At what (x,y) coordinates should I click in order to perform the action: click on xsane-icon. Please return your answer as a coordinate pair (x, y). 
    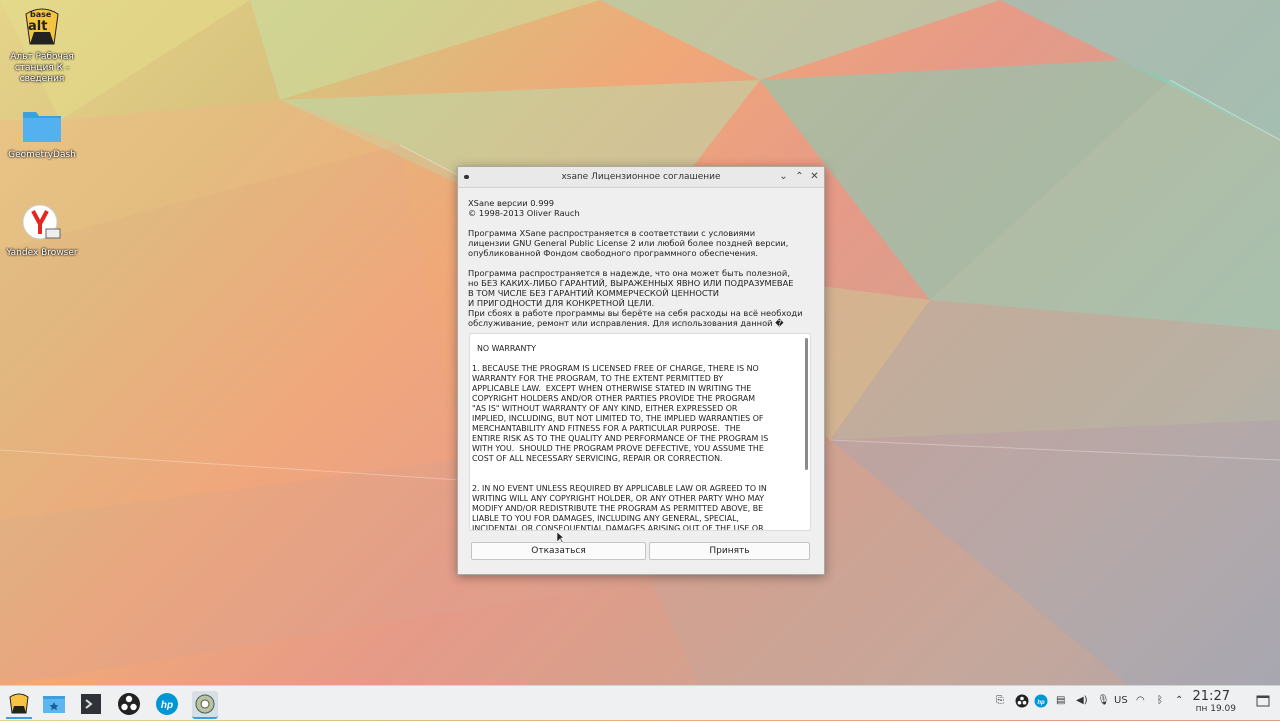
    Looking at the image, I should click on (205, 705).